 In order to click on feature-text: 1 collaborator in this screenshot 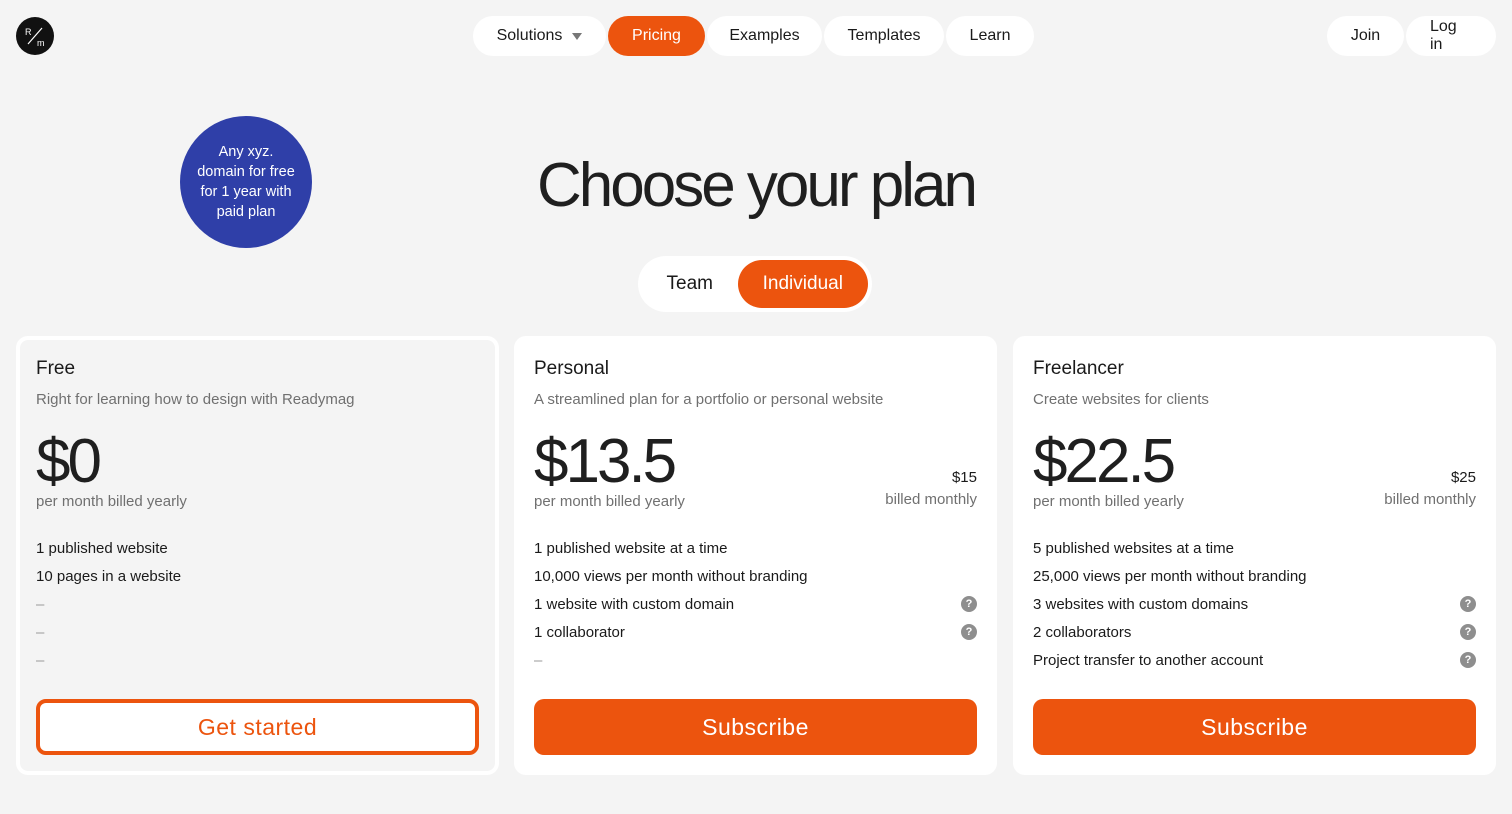, I will do `click(579, 632)`.